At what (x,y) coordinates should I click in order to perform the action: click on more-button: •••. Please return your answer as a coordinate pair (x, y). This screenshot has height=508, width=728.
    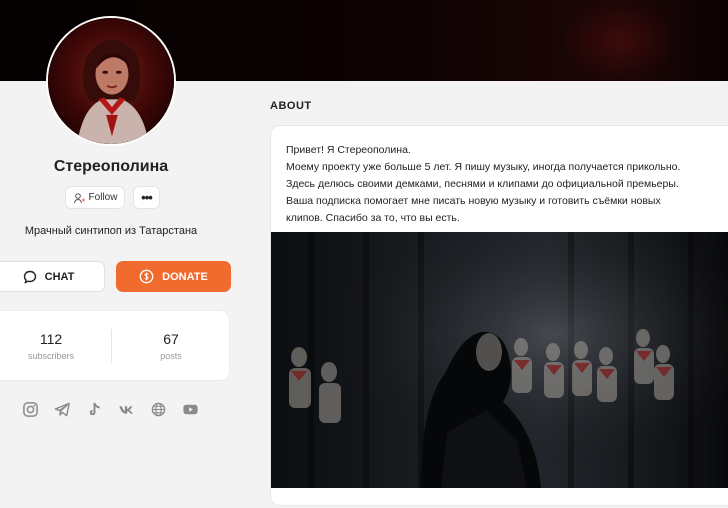
    Looking at the image, I should click on (146, 197).